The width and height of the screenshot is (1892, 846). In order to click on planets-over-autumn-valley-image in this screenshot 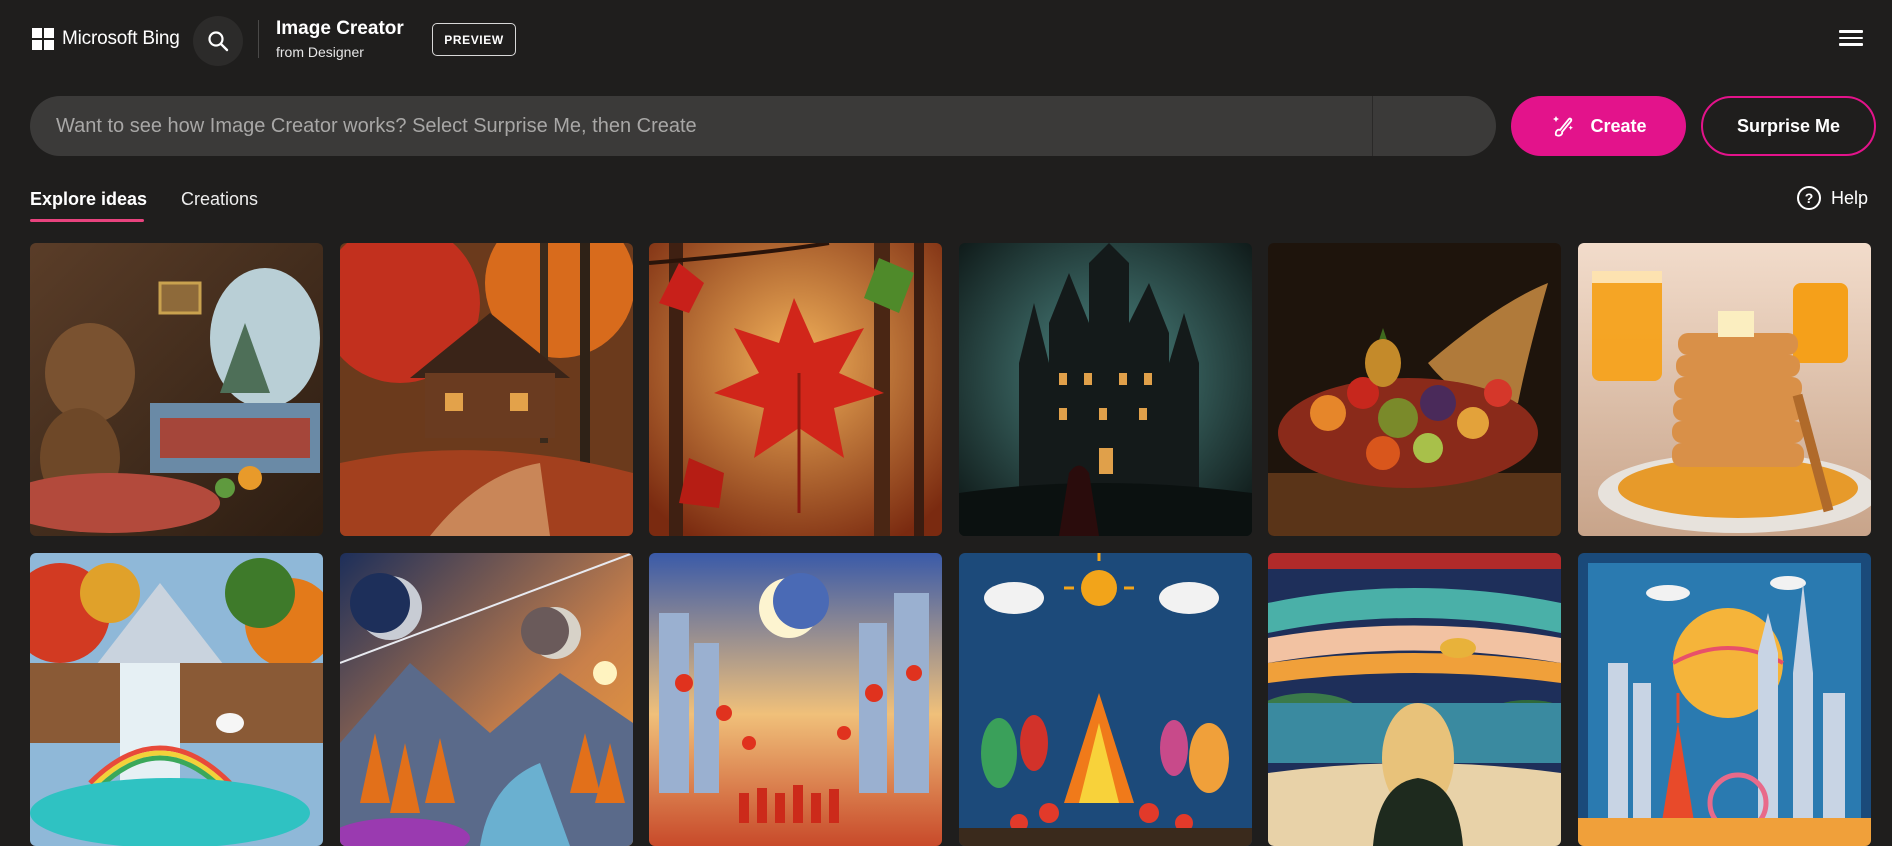, I will do `click(486, 699)`.